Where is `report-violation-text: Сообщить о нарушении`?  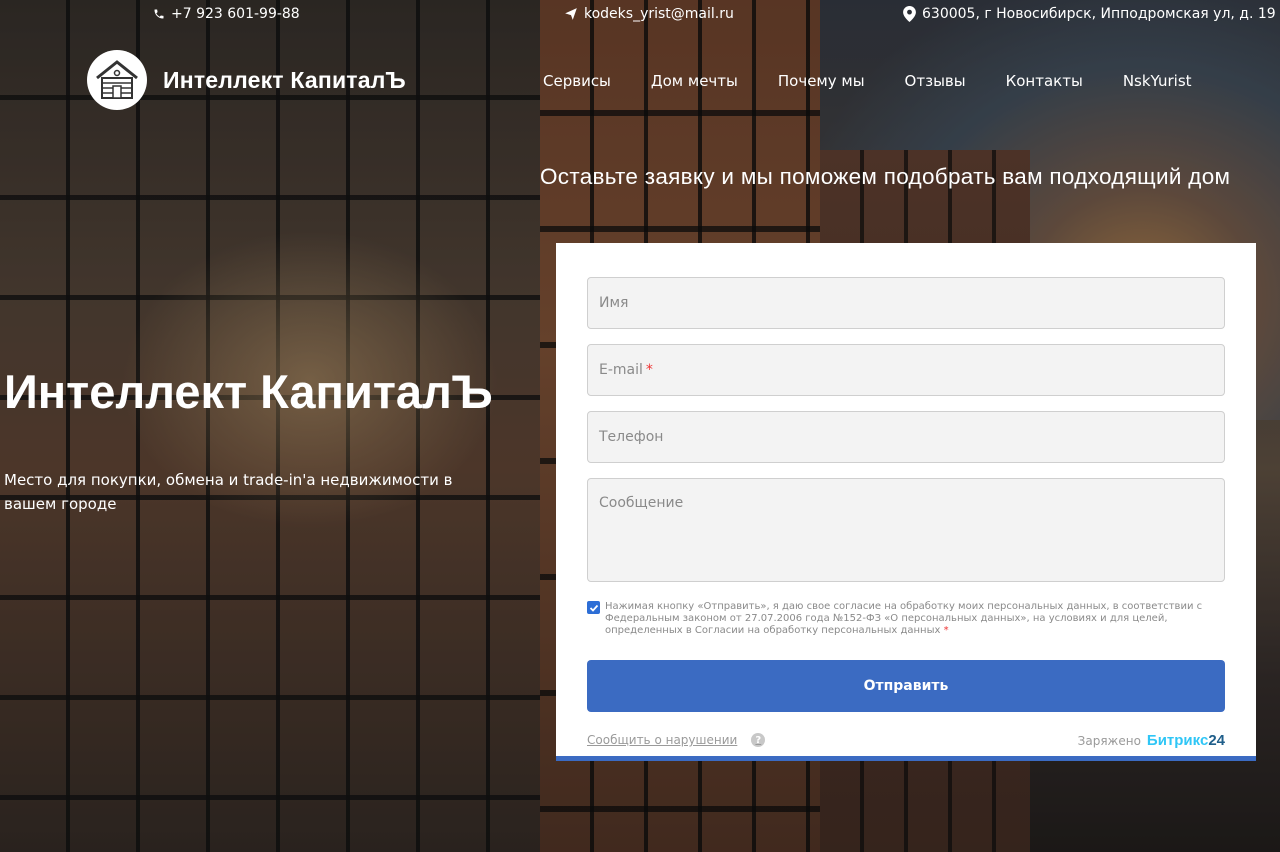 report-violation-text: Сообщить о нарушении is located at coordinates (662, 740).